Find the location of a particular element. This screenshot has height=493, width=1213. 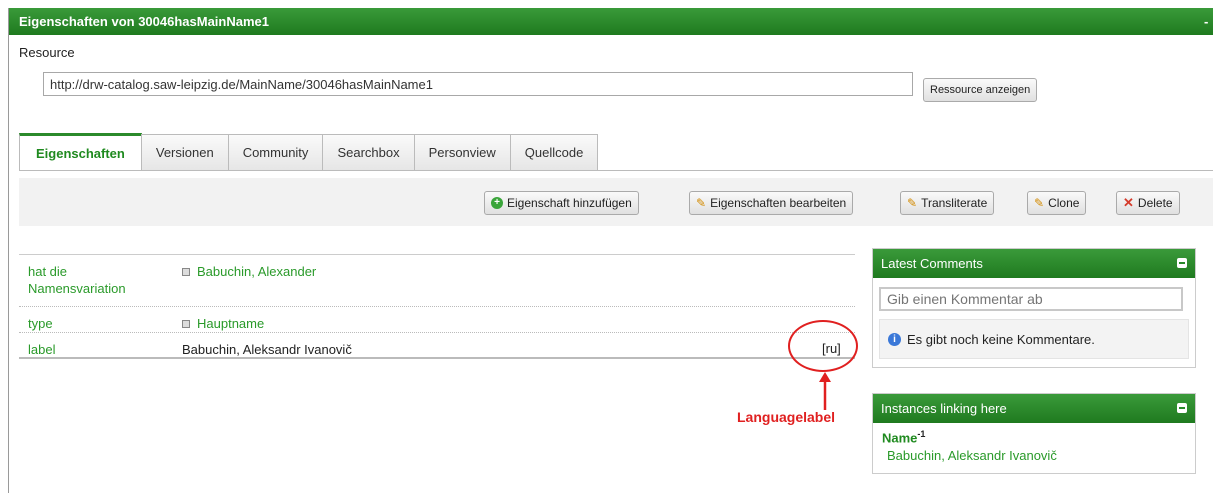

window-title: Eigenschaften von 30046hasMainName1 is located at coordinates (144, 21).